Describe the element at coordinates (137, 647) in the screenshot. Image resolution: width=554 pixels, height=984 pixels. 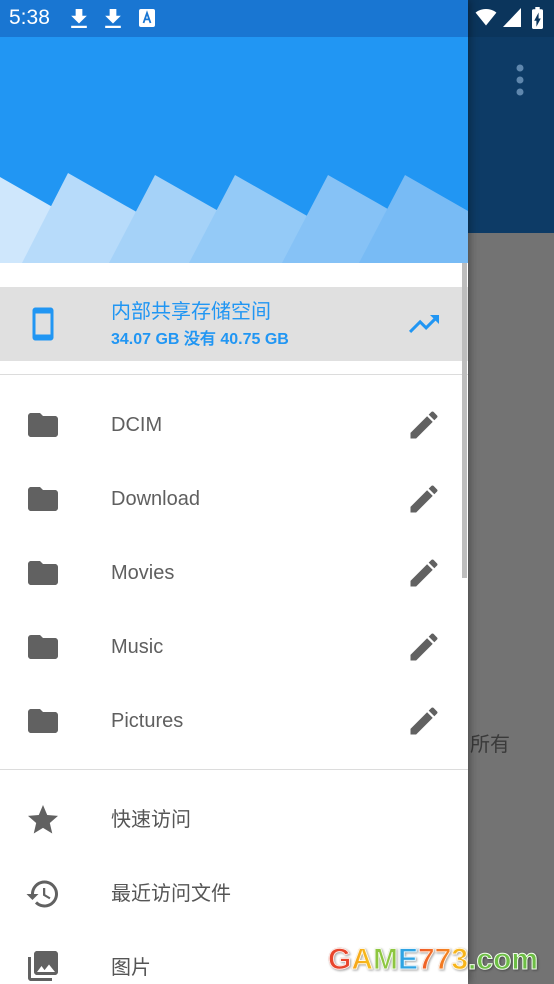
I see `folder-label: Music` at that location.